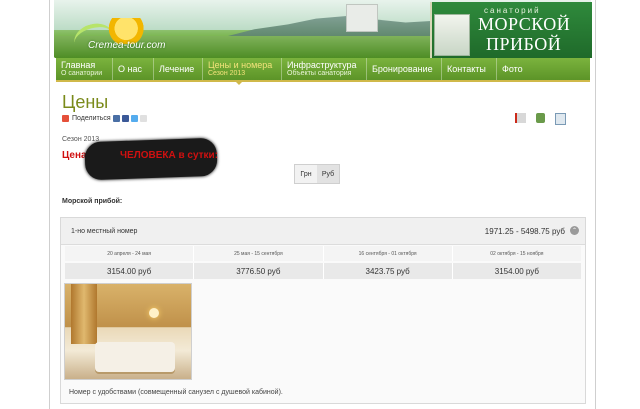  I want to click on nav-item-about: О нас, so click(133, 69).